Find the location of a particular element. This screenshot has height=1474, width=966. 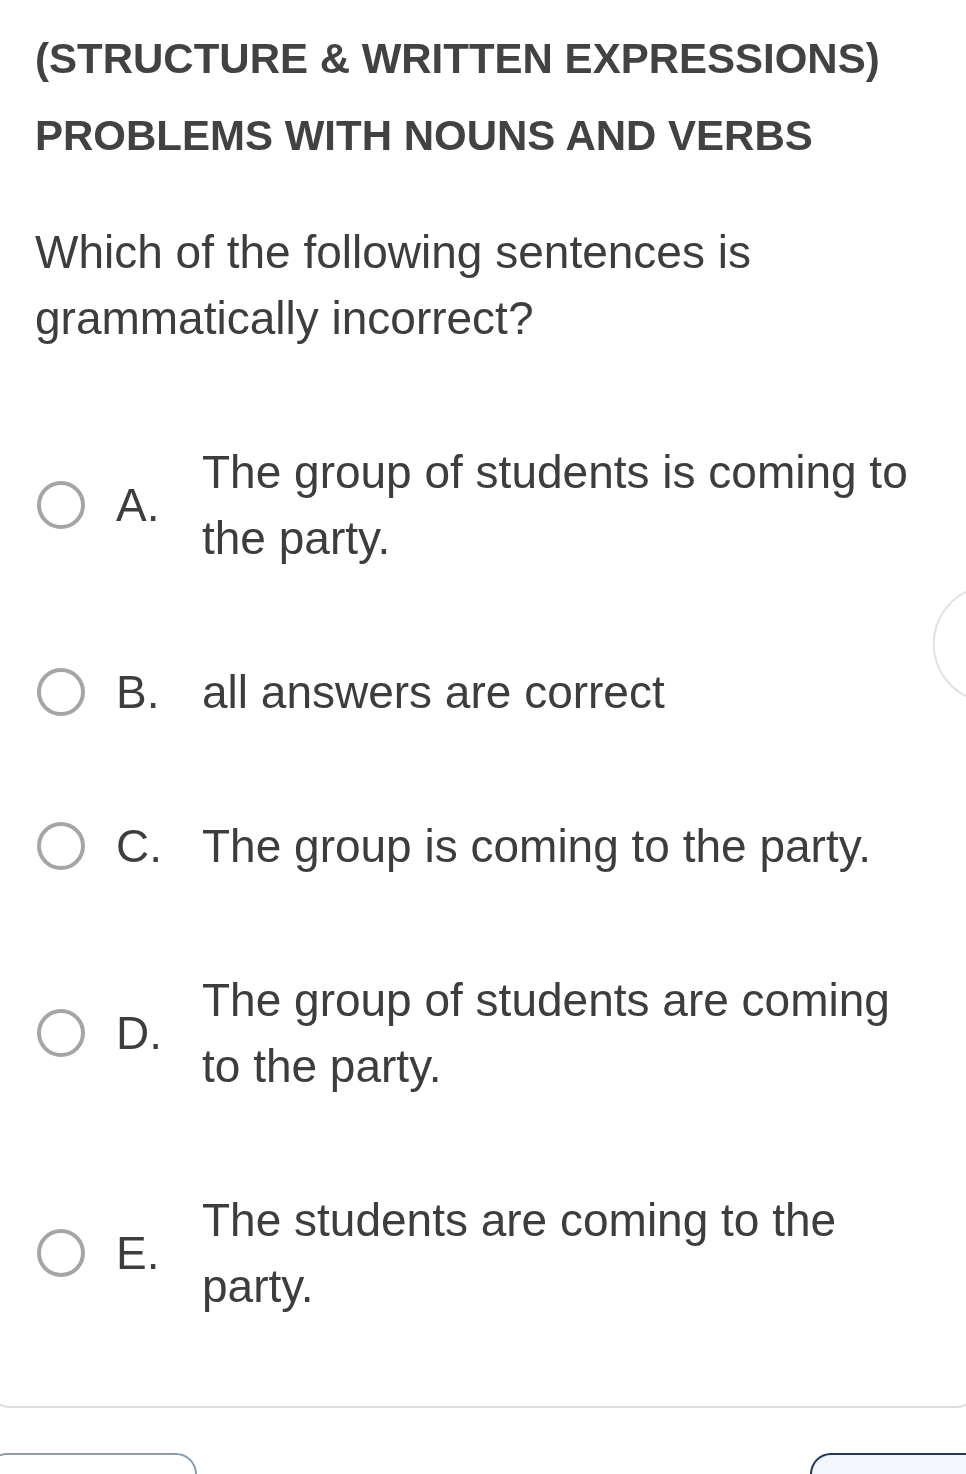

primary-button is located at coordinates (888, 1463).